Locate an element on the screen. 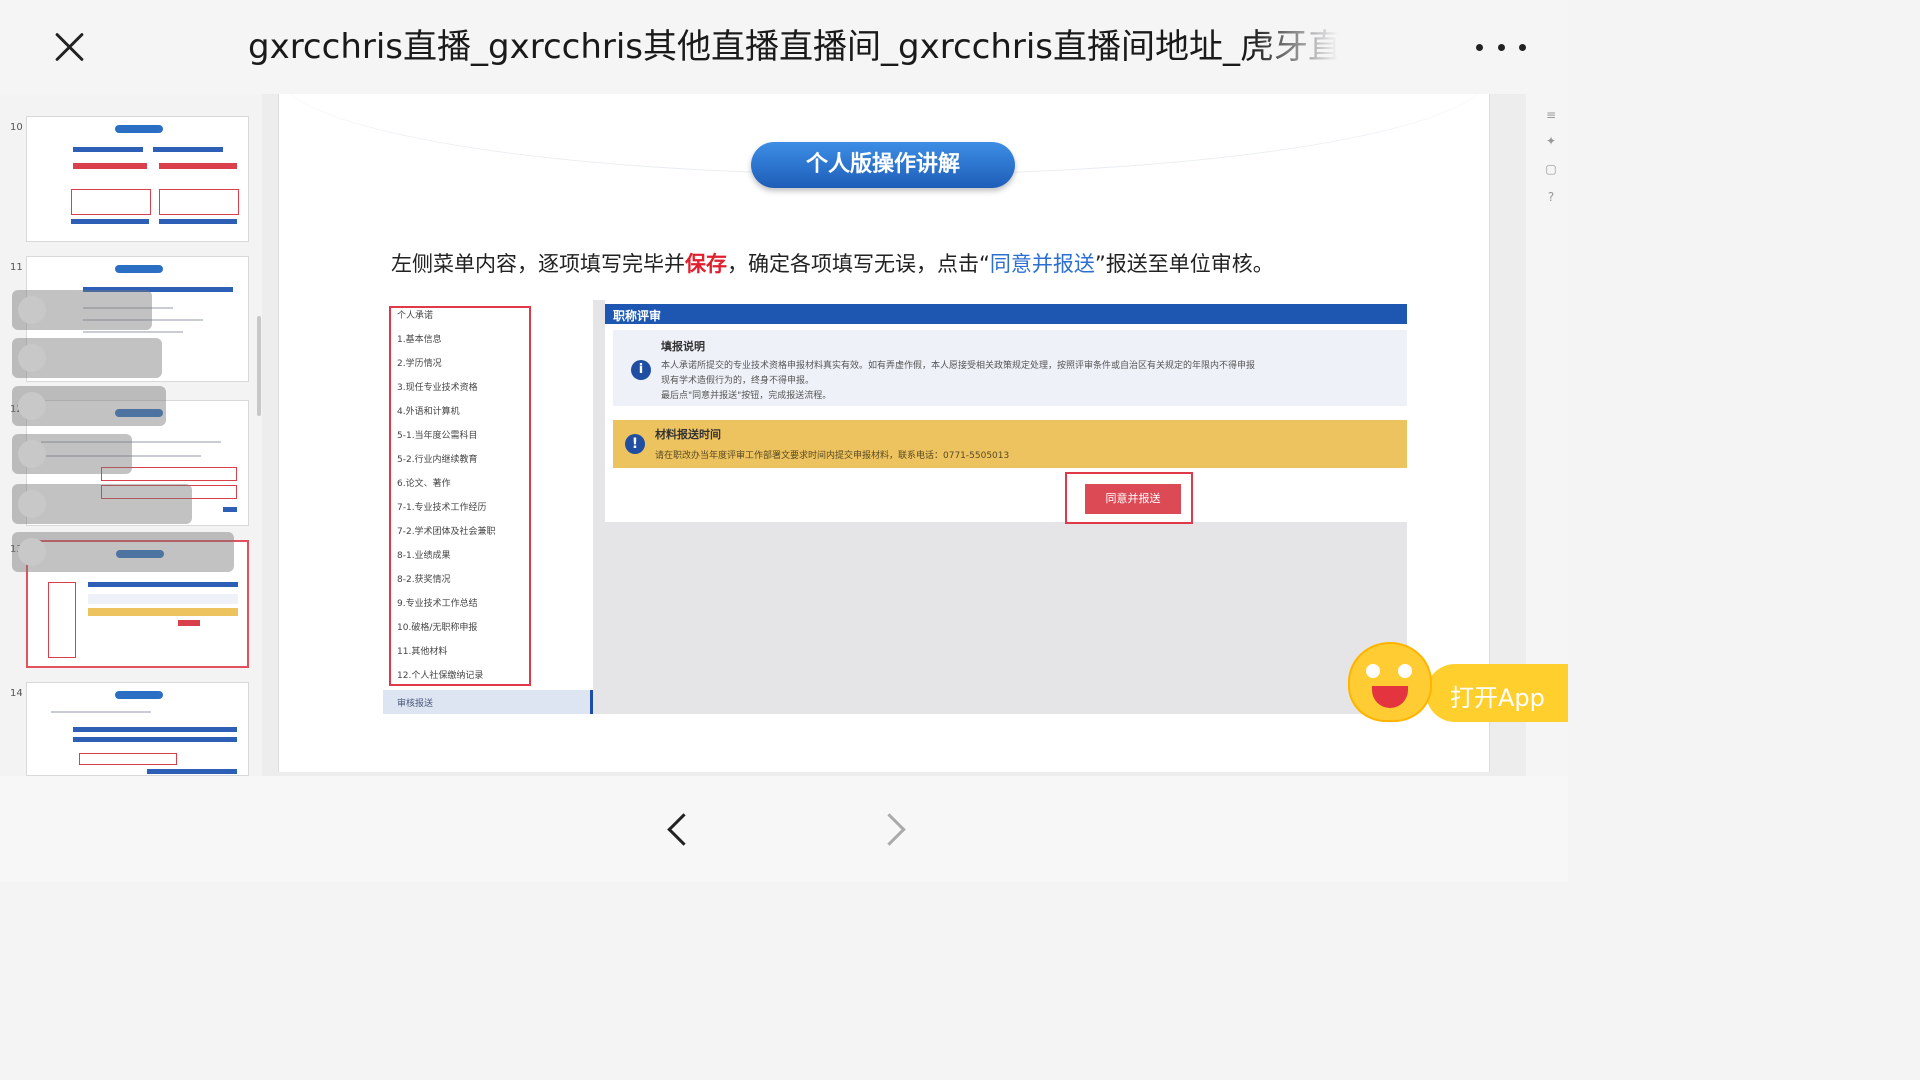  menu-item: 12.个人社保缴纳记录 is located at coordinates (440, 676).